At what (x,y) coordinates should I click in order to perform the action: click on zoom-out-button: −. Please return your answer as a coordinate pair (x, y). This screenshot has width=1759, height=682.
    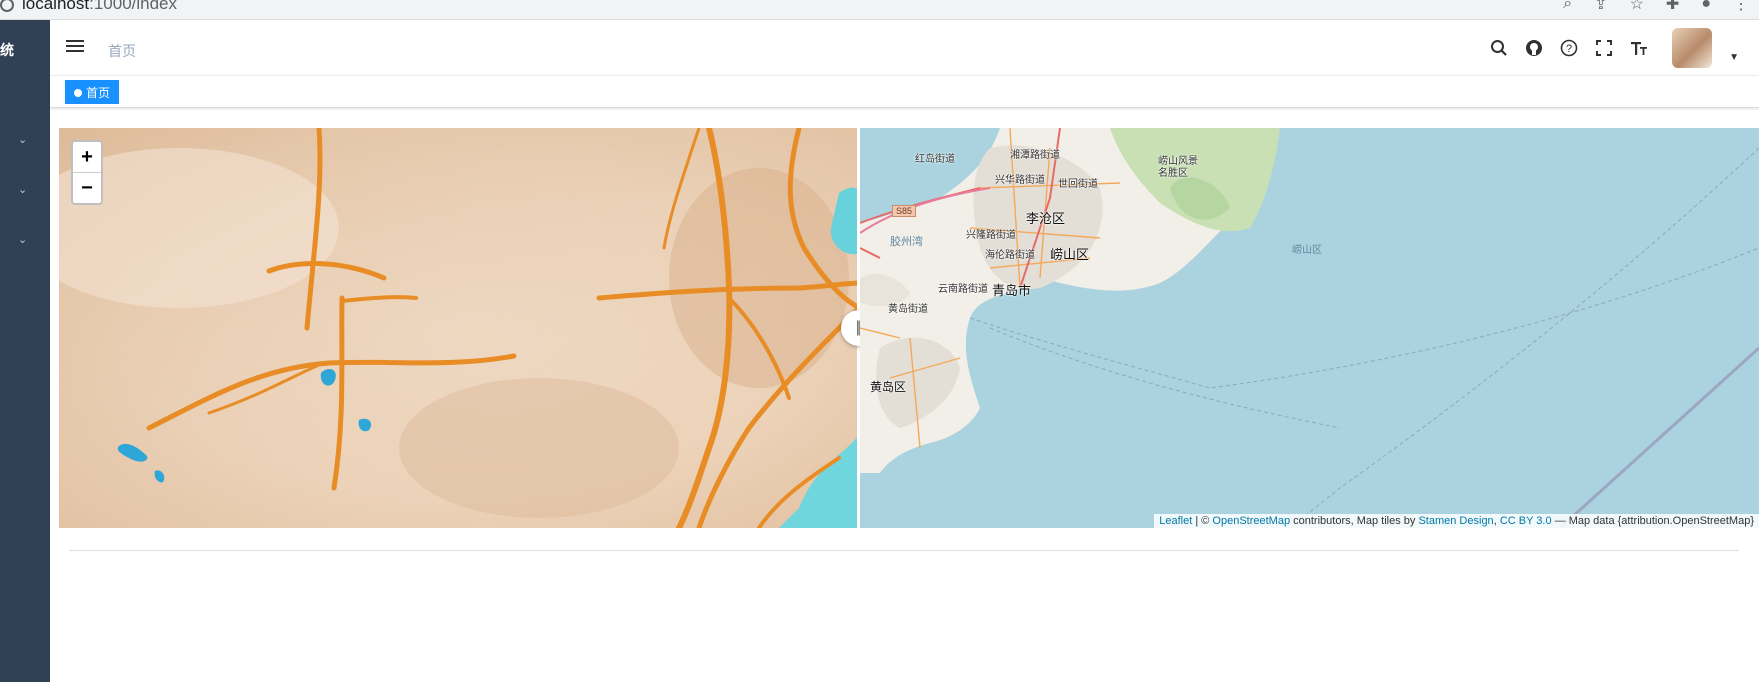
    Looking at the image, I should click on (87, 188).